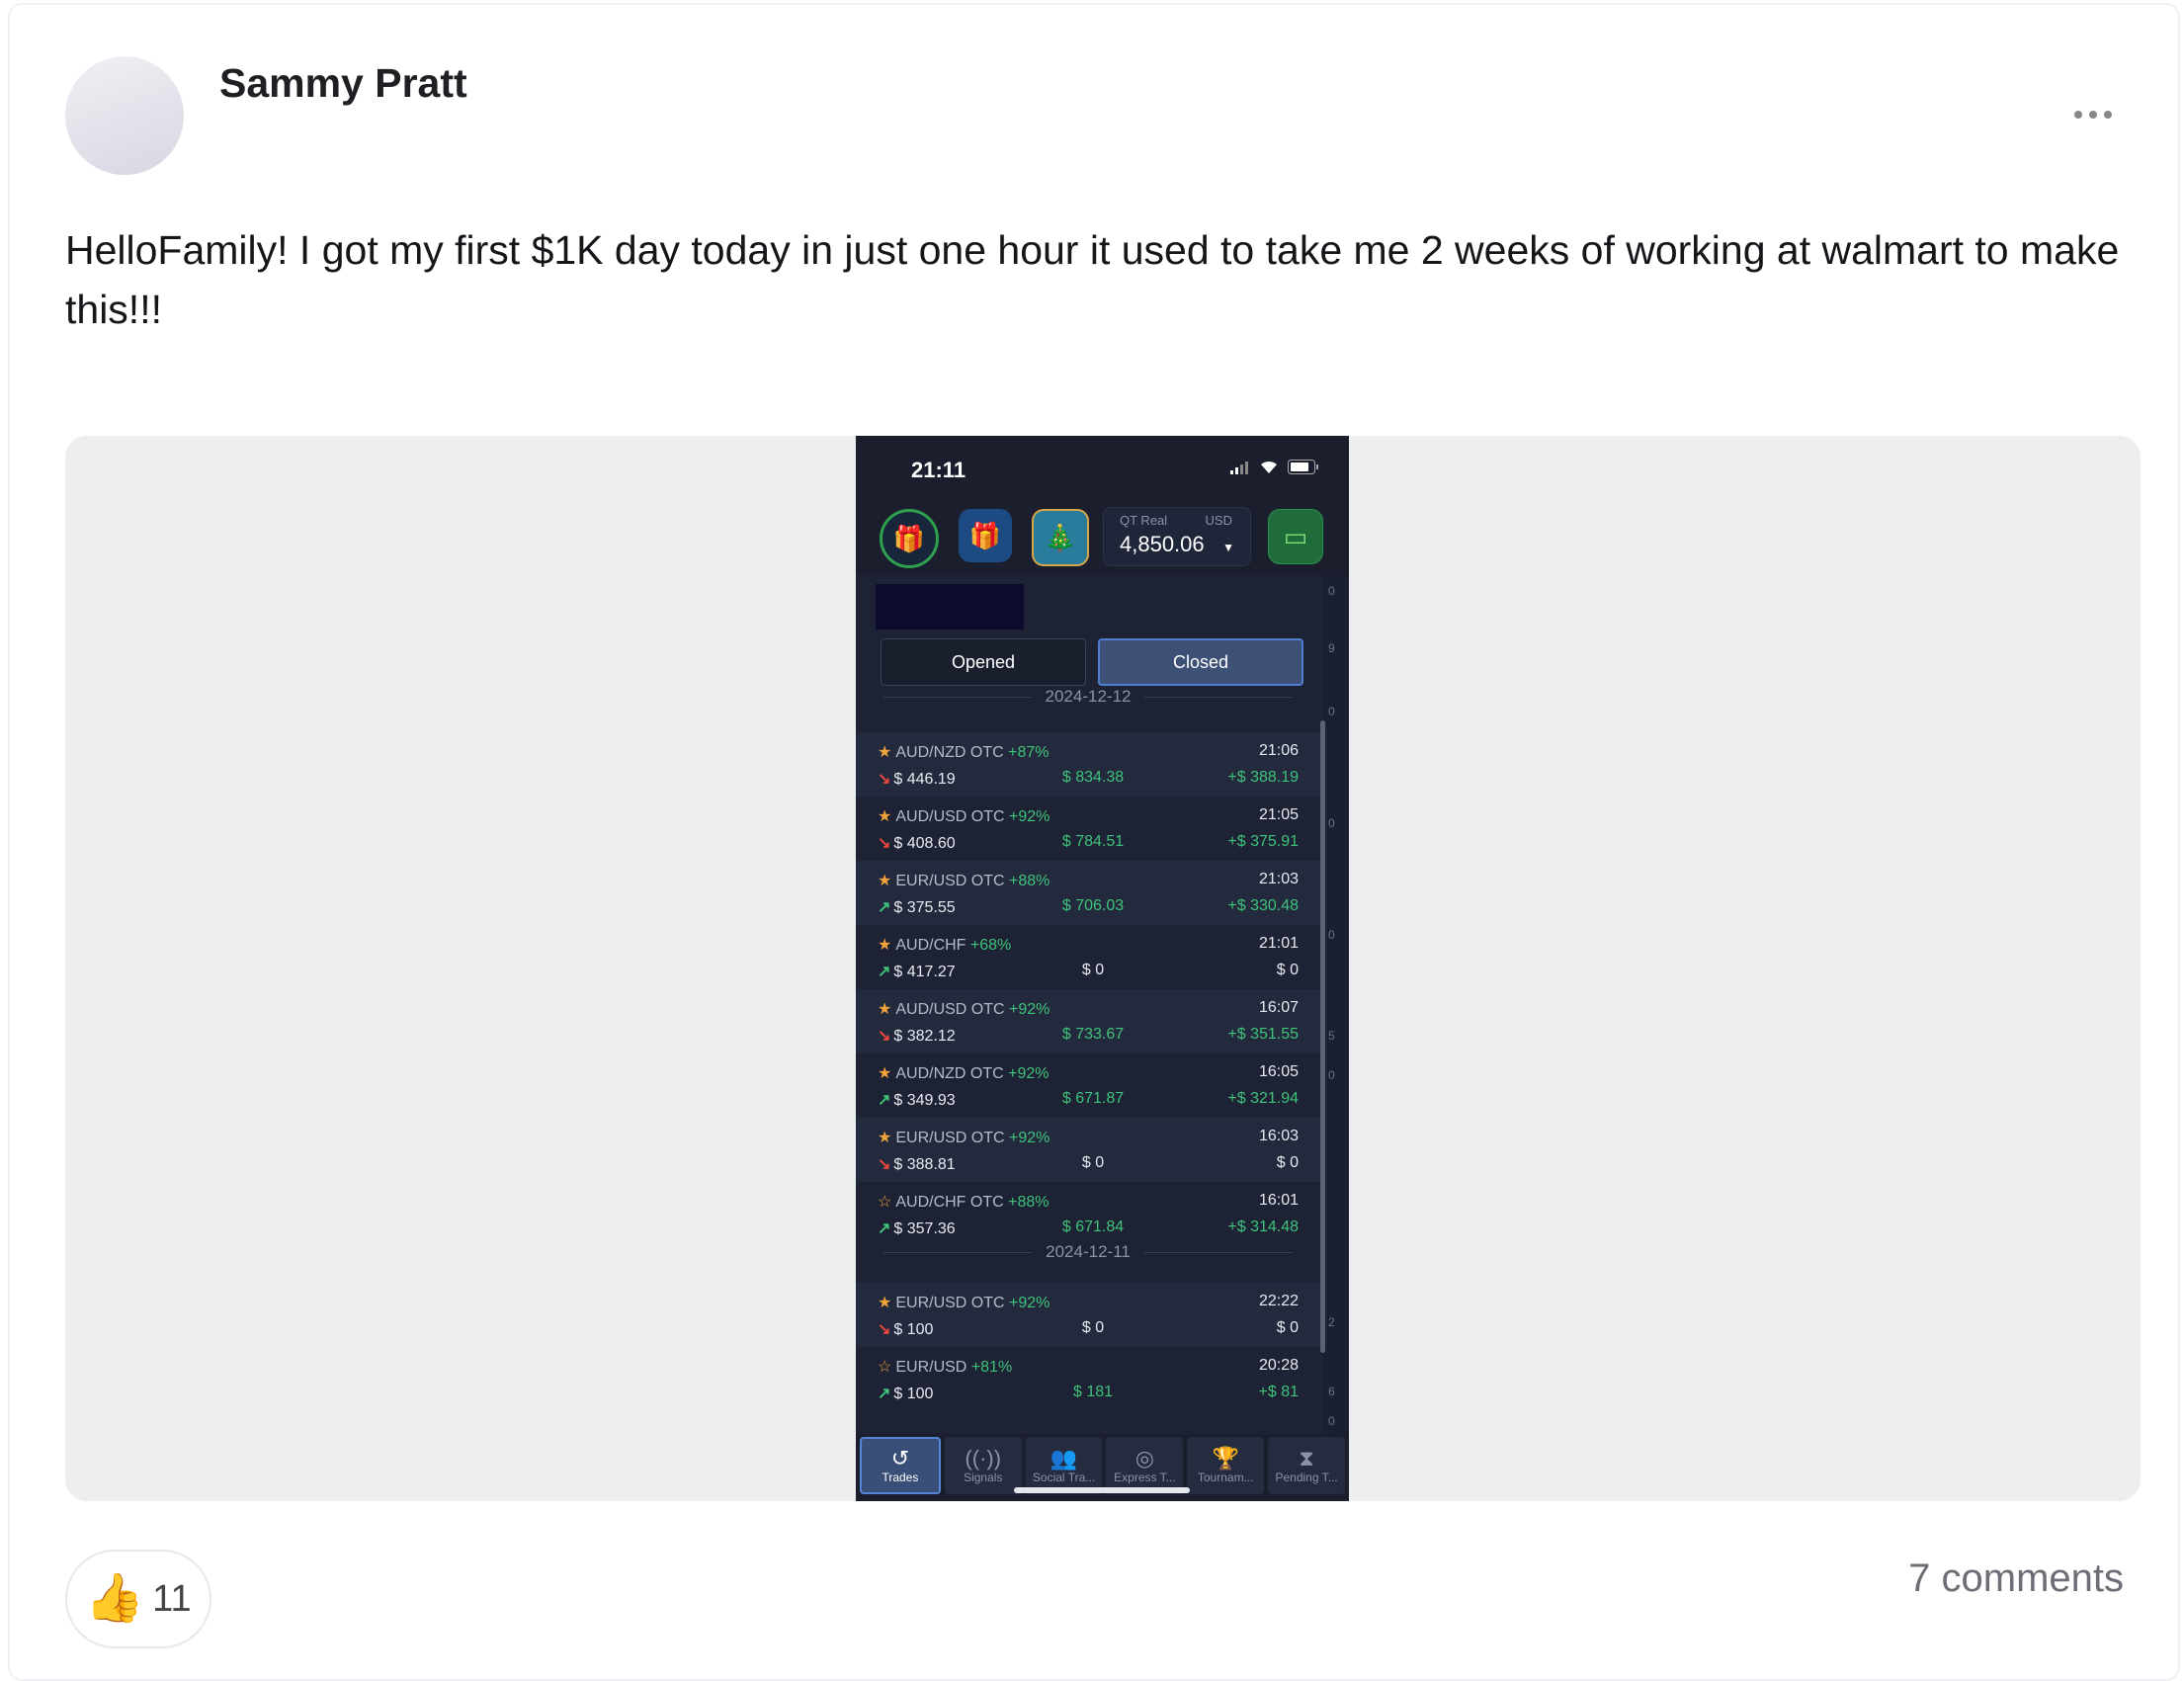  I want to click on christmas-tree-icon: 🎄, so click(1060, 537).